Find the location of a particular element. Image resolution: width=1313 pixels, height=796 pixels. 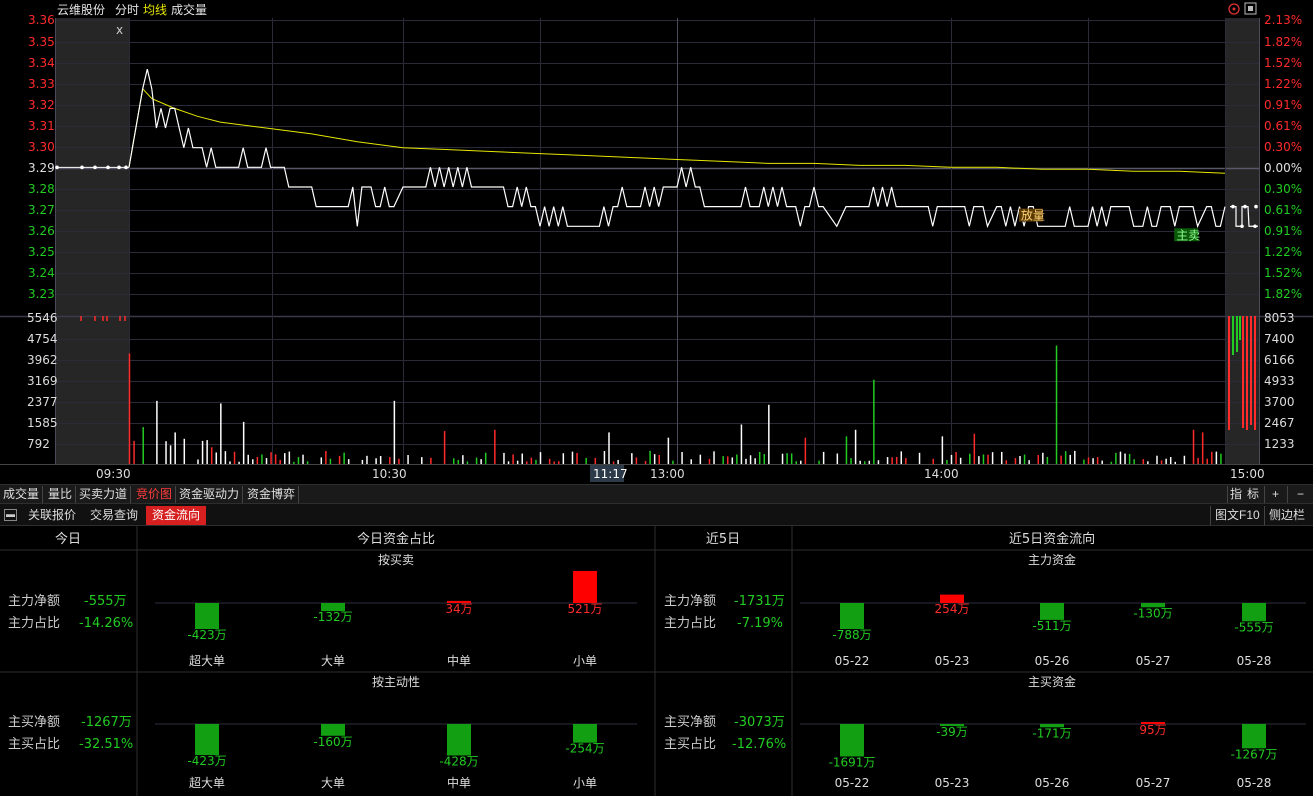

tab-chengjiaoliang: 成交量 is located at coordinates (22, 494).